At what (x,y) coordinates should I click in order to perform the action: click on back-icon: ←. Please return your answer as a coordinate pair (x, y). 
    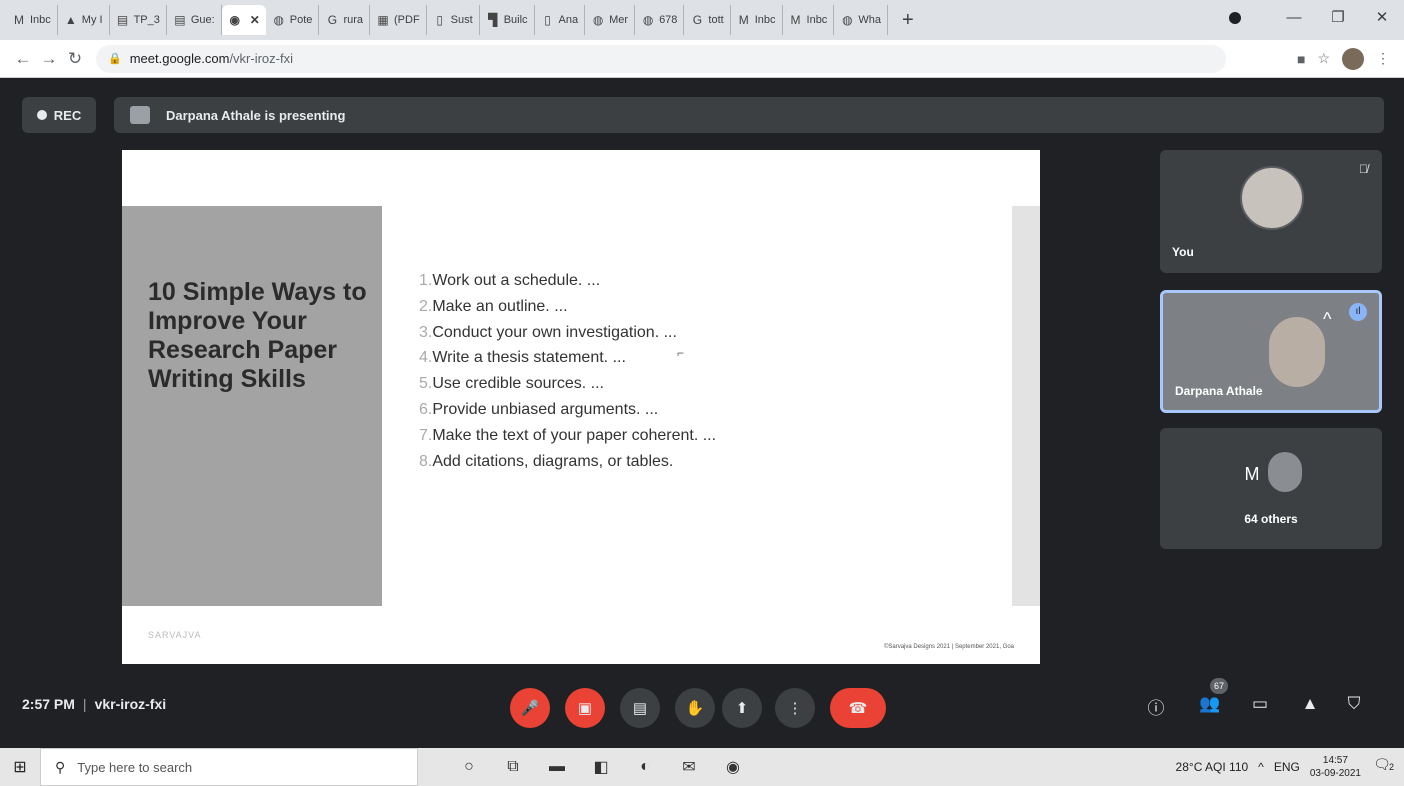
    Looking at the image, I should click on (23, 59).